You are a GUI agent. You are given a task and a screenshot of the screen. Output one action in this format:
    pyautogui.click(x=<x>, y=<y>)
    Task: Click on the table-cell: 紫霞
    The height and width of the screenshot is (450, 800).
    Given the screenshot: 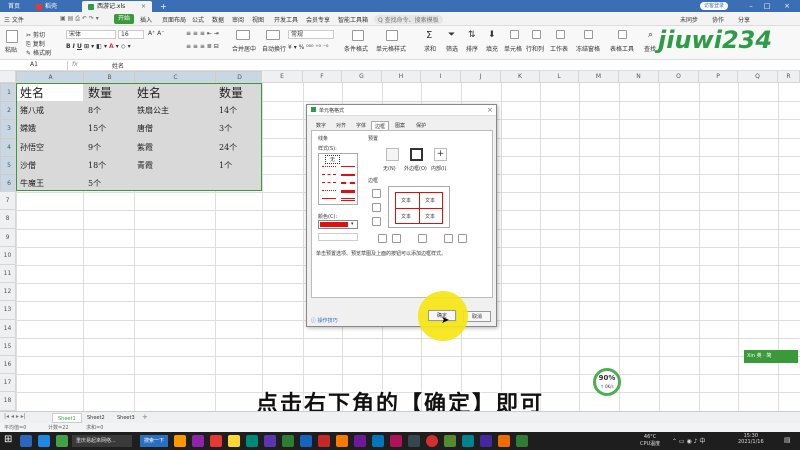 What is the action you would take?
    pyautogui.click(x=145, y=147)
    